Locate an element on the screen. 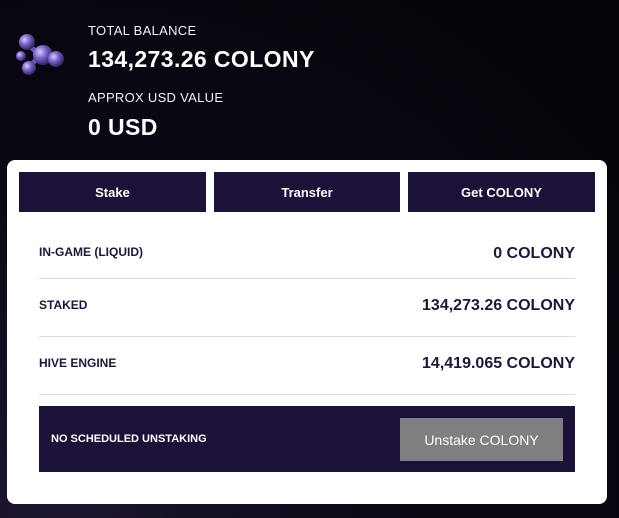 Image resolution: width=619 pixels, height=518 pixels. total-balance-label: TOTAL BALANCE is located at coordinates (142, 30).